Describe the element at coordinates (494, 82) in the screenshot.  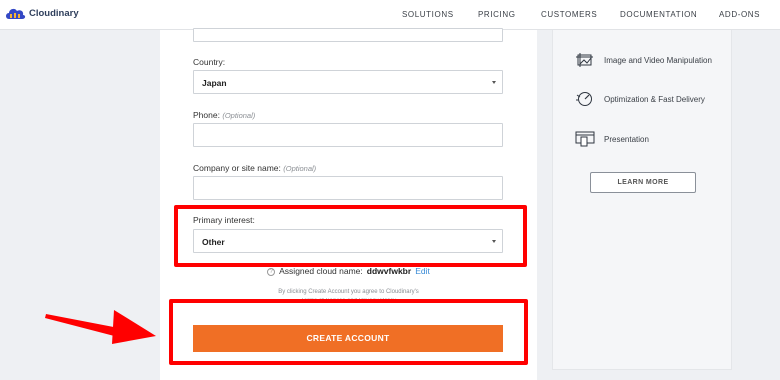
I see `chevron-down-icon` at that location.